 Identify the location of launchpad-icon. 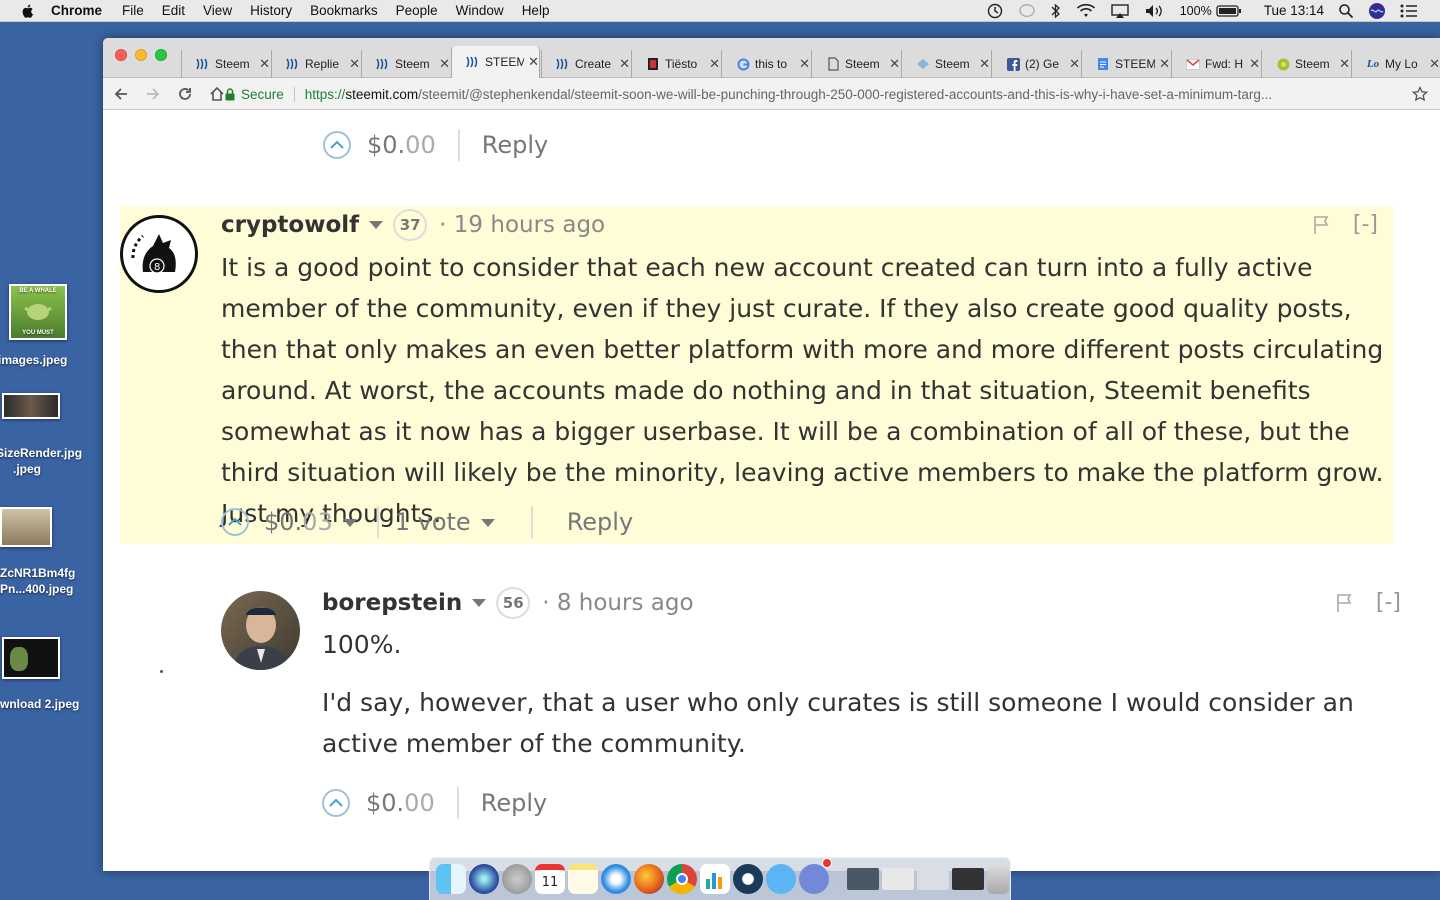
(517, 879).